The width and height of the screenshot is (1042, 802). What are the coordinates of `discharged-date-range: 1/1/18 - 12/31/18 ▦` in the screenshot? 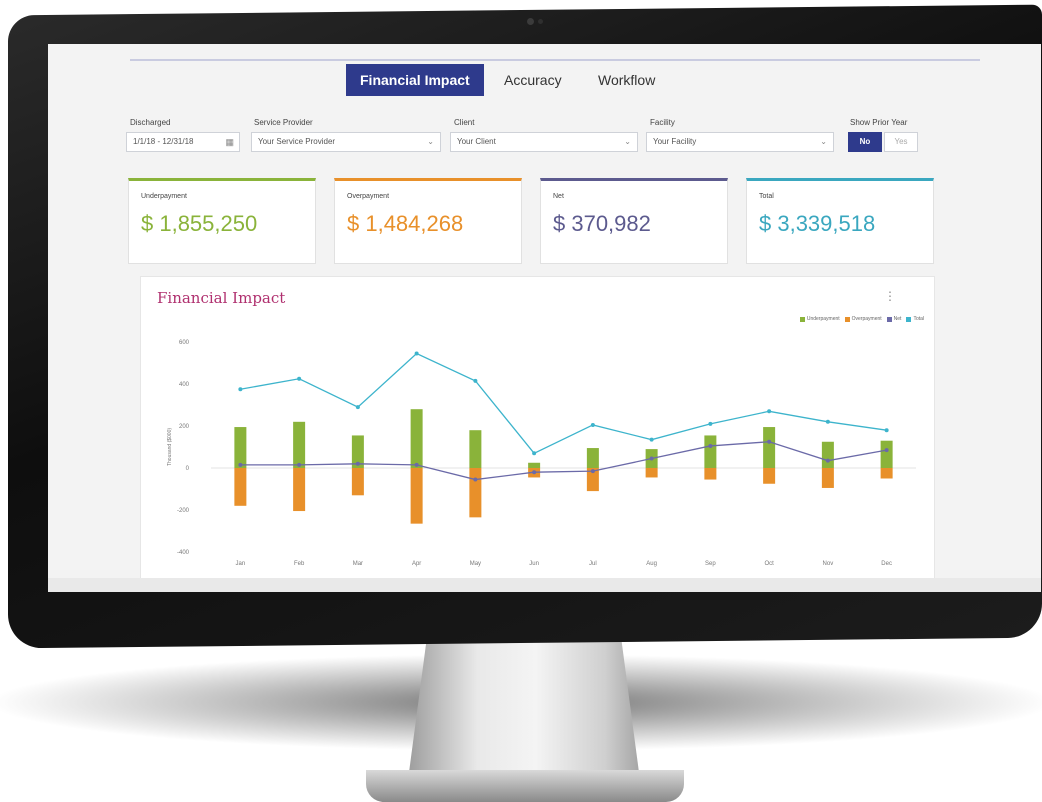 It's located at (183, 142).